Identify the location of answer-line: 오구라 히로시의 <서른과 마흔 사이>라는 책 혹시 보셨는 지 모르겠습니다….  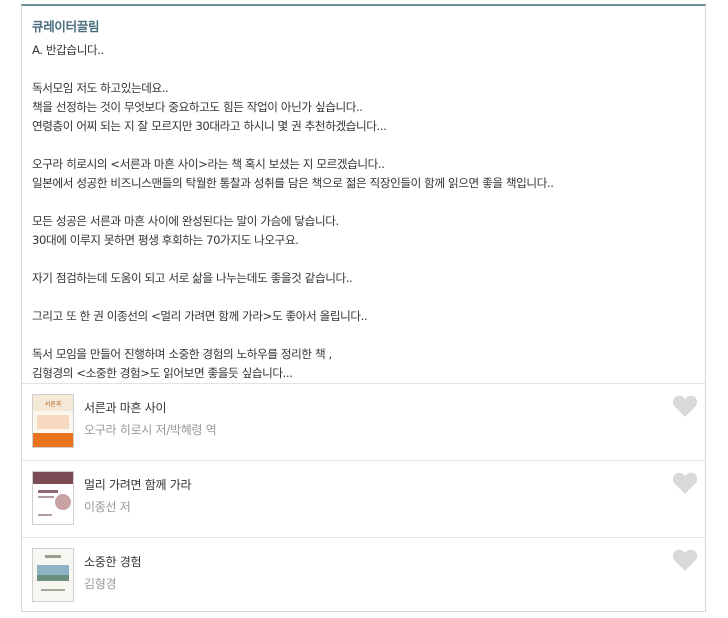
(208, 164).